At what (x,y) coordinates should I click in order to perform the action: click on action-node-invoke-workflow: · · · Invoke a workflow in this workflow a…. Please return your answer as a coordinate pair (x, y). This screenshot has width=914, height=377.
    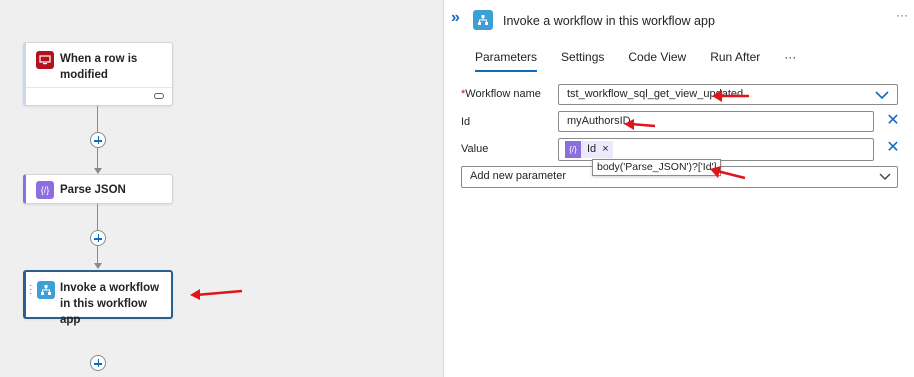
    Looking at the image, I should click on (98, 298).